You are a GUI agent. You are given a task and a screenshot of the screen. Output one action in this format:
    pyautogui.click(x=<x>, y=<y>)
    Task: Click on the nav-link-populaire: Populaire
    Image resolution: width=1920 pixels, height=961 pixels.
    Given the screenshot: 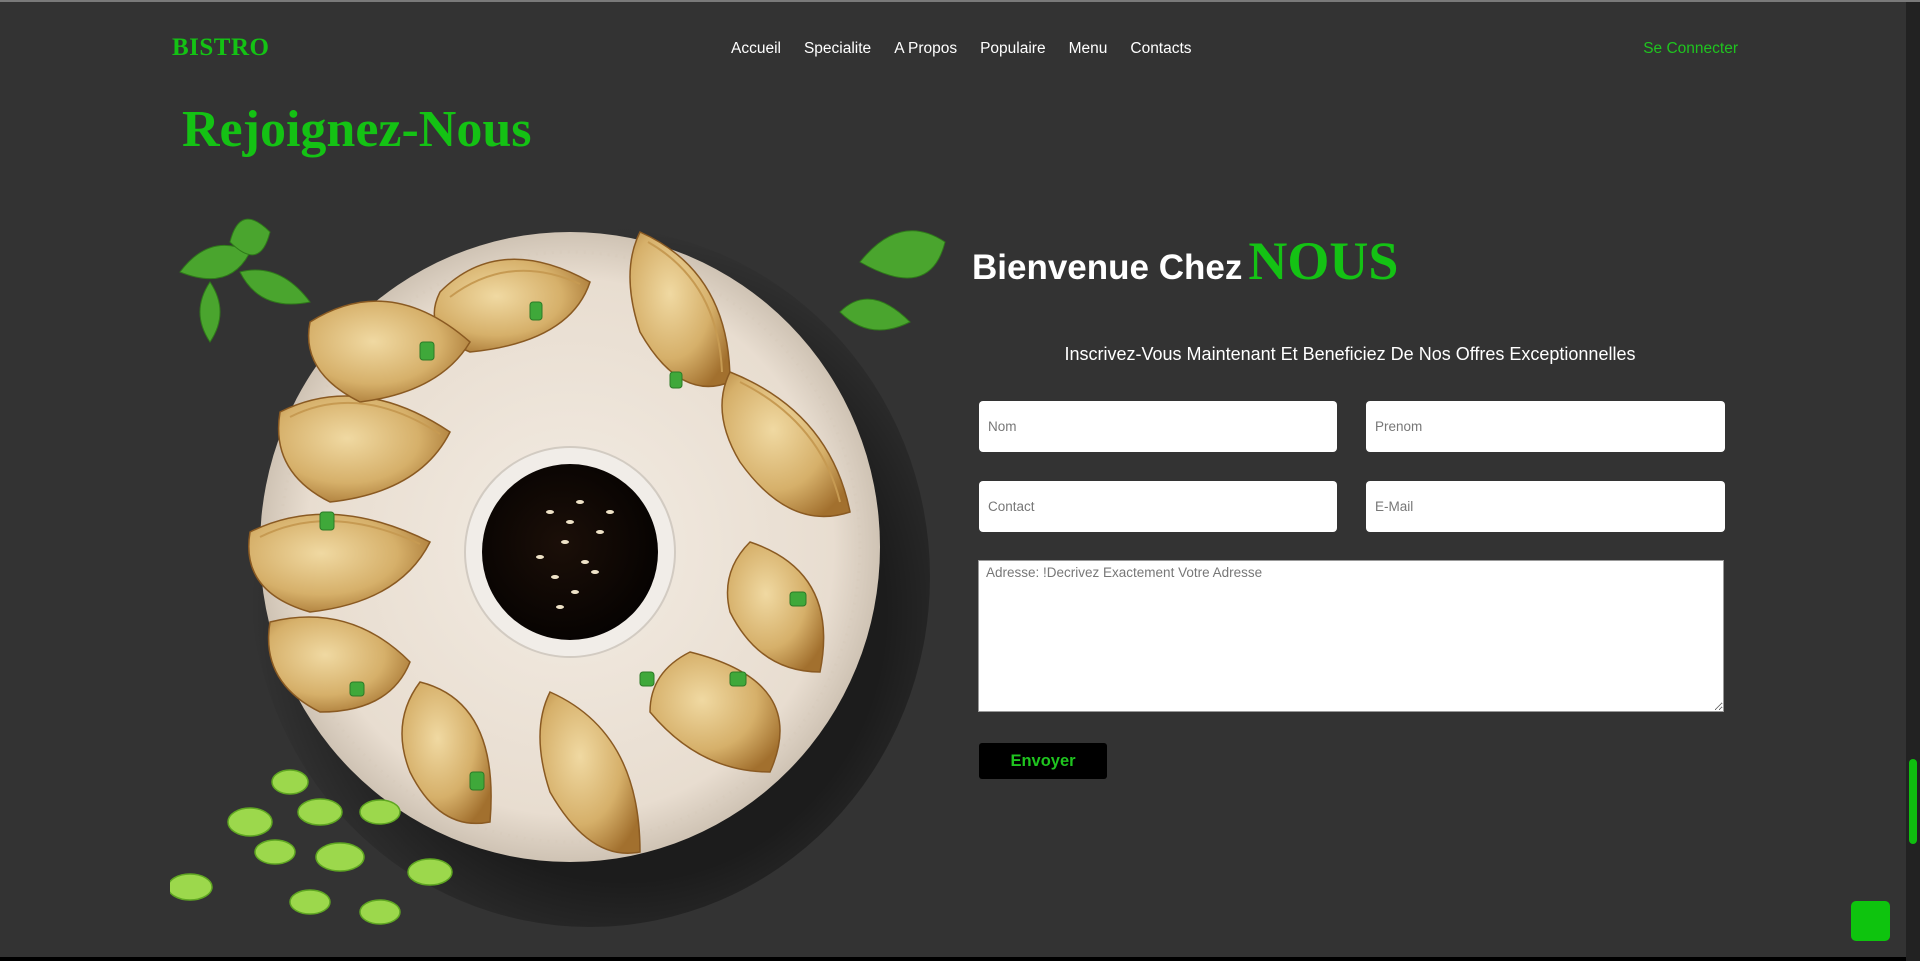 What is the action you would take?
    pyautogui.click(x=1013, y=49)
    